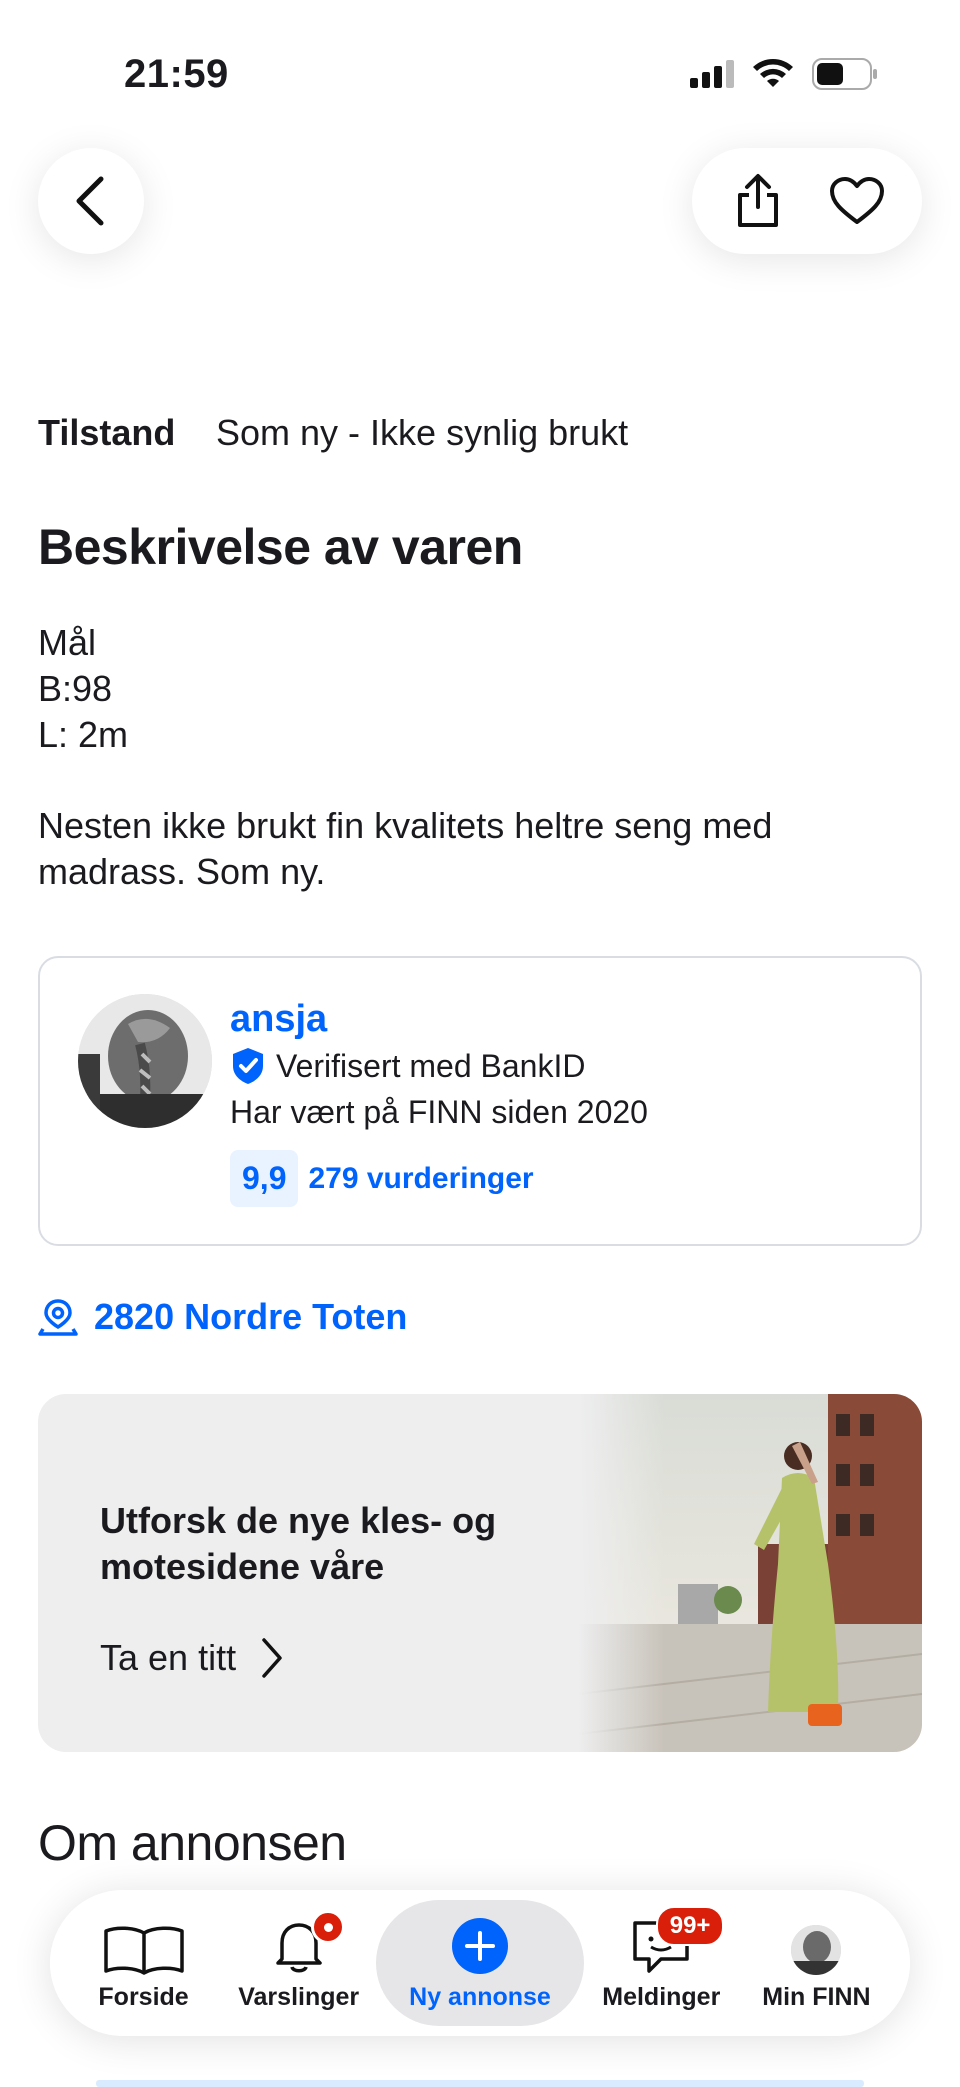 The width and height of the screenshot is (960, 2087). Describe the element at coordinates (420, 1179) in the screenshot. I see `reviews-link: 279 vurderinger` at that location.